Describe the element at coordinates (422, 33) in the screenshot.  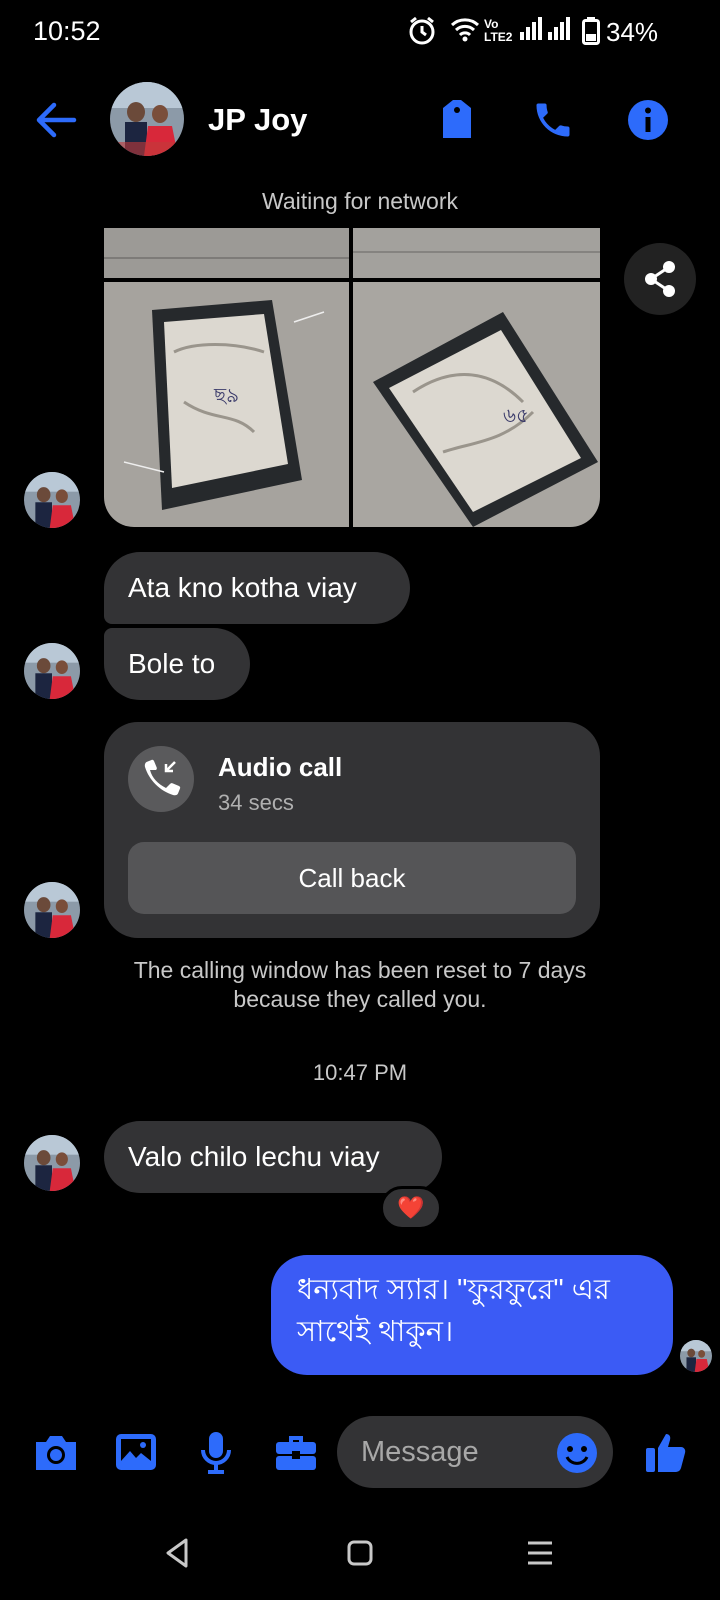
I see `alarm-icon` at that location.